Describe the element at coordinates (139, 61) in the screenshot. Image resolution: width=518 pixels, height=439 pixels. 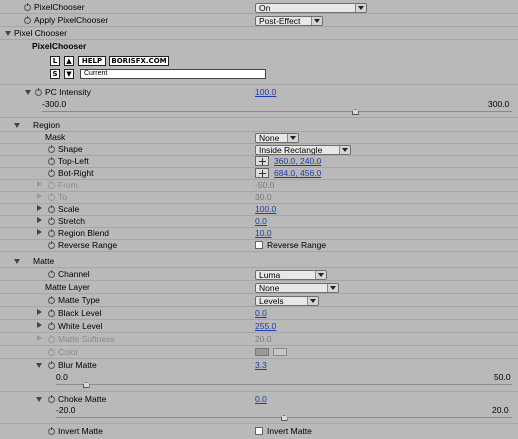
I see `borisfx-link-button: BORISFX.COM` at that location.